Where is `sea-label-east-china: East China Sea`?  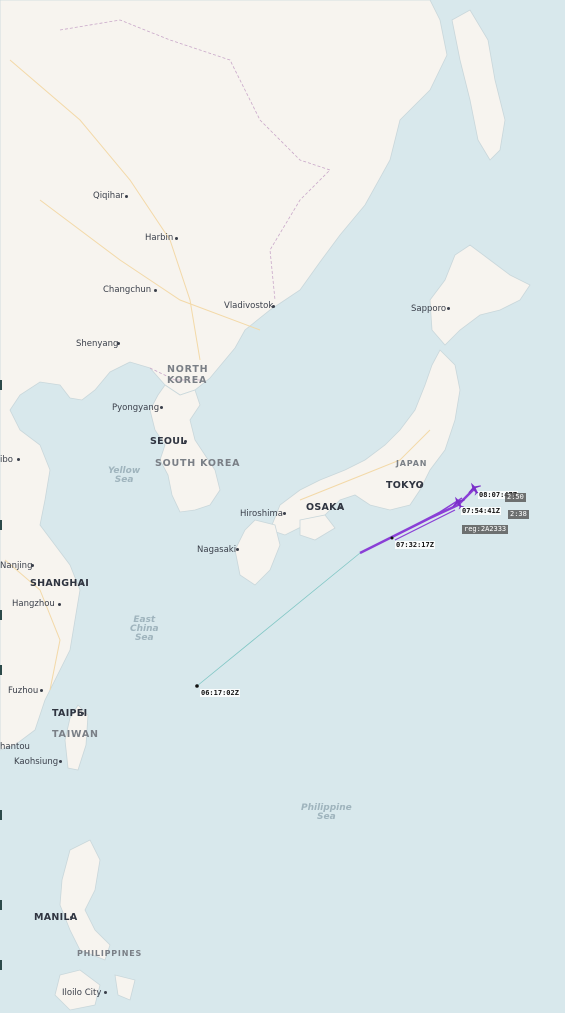
sea-label-east-china: East China Sea is located at coordinates (144, 629).